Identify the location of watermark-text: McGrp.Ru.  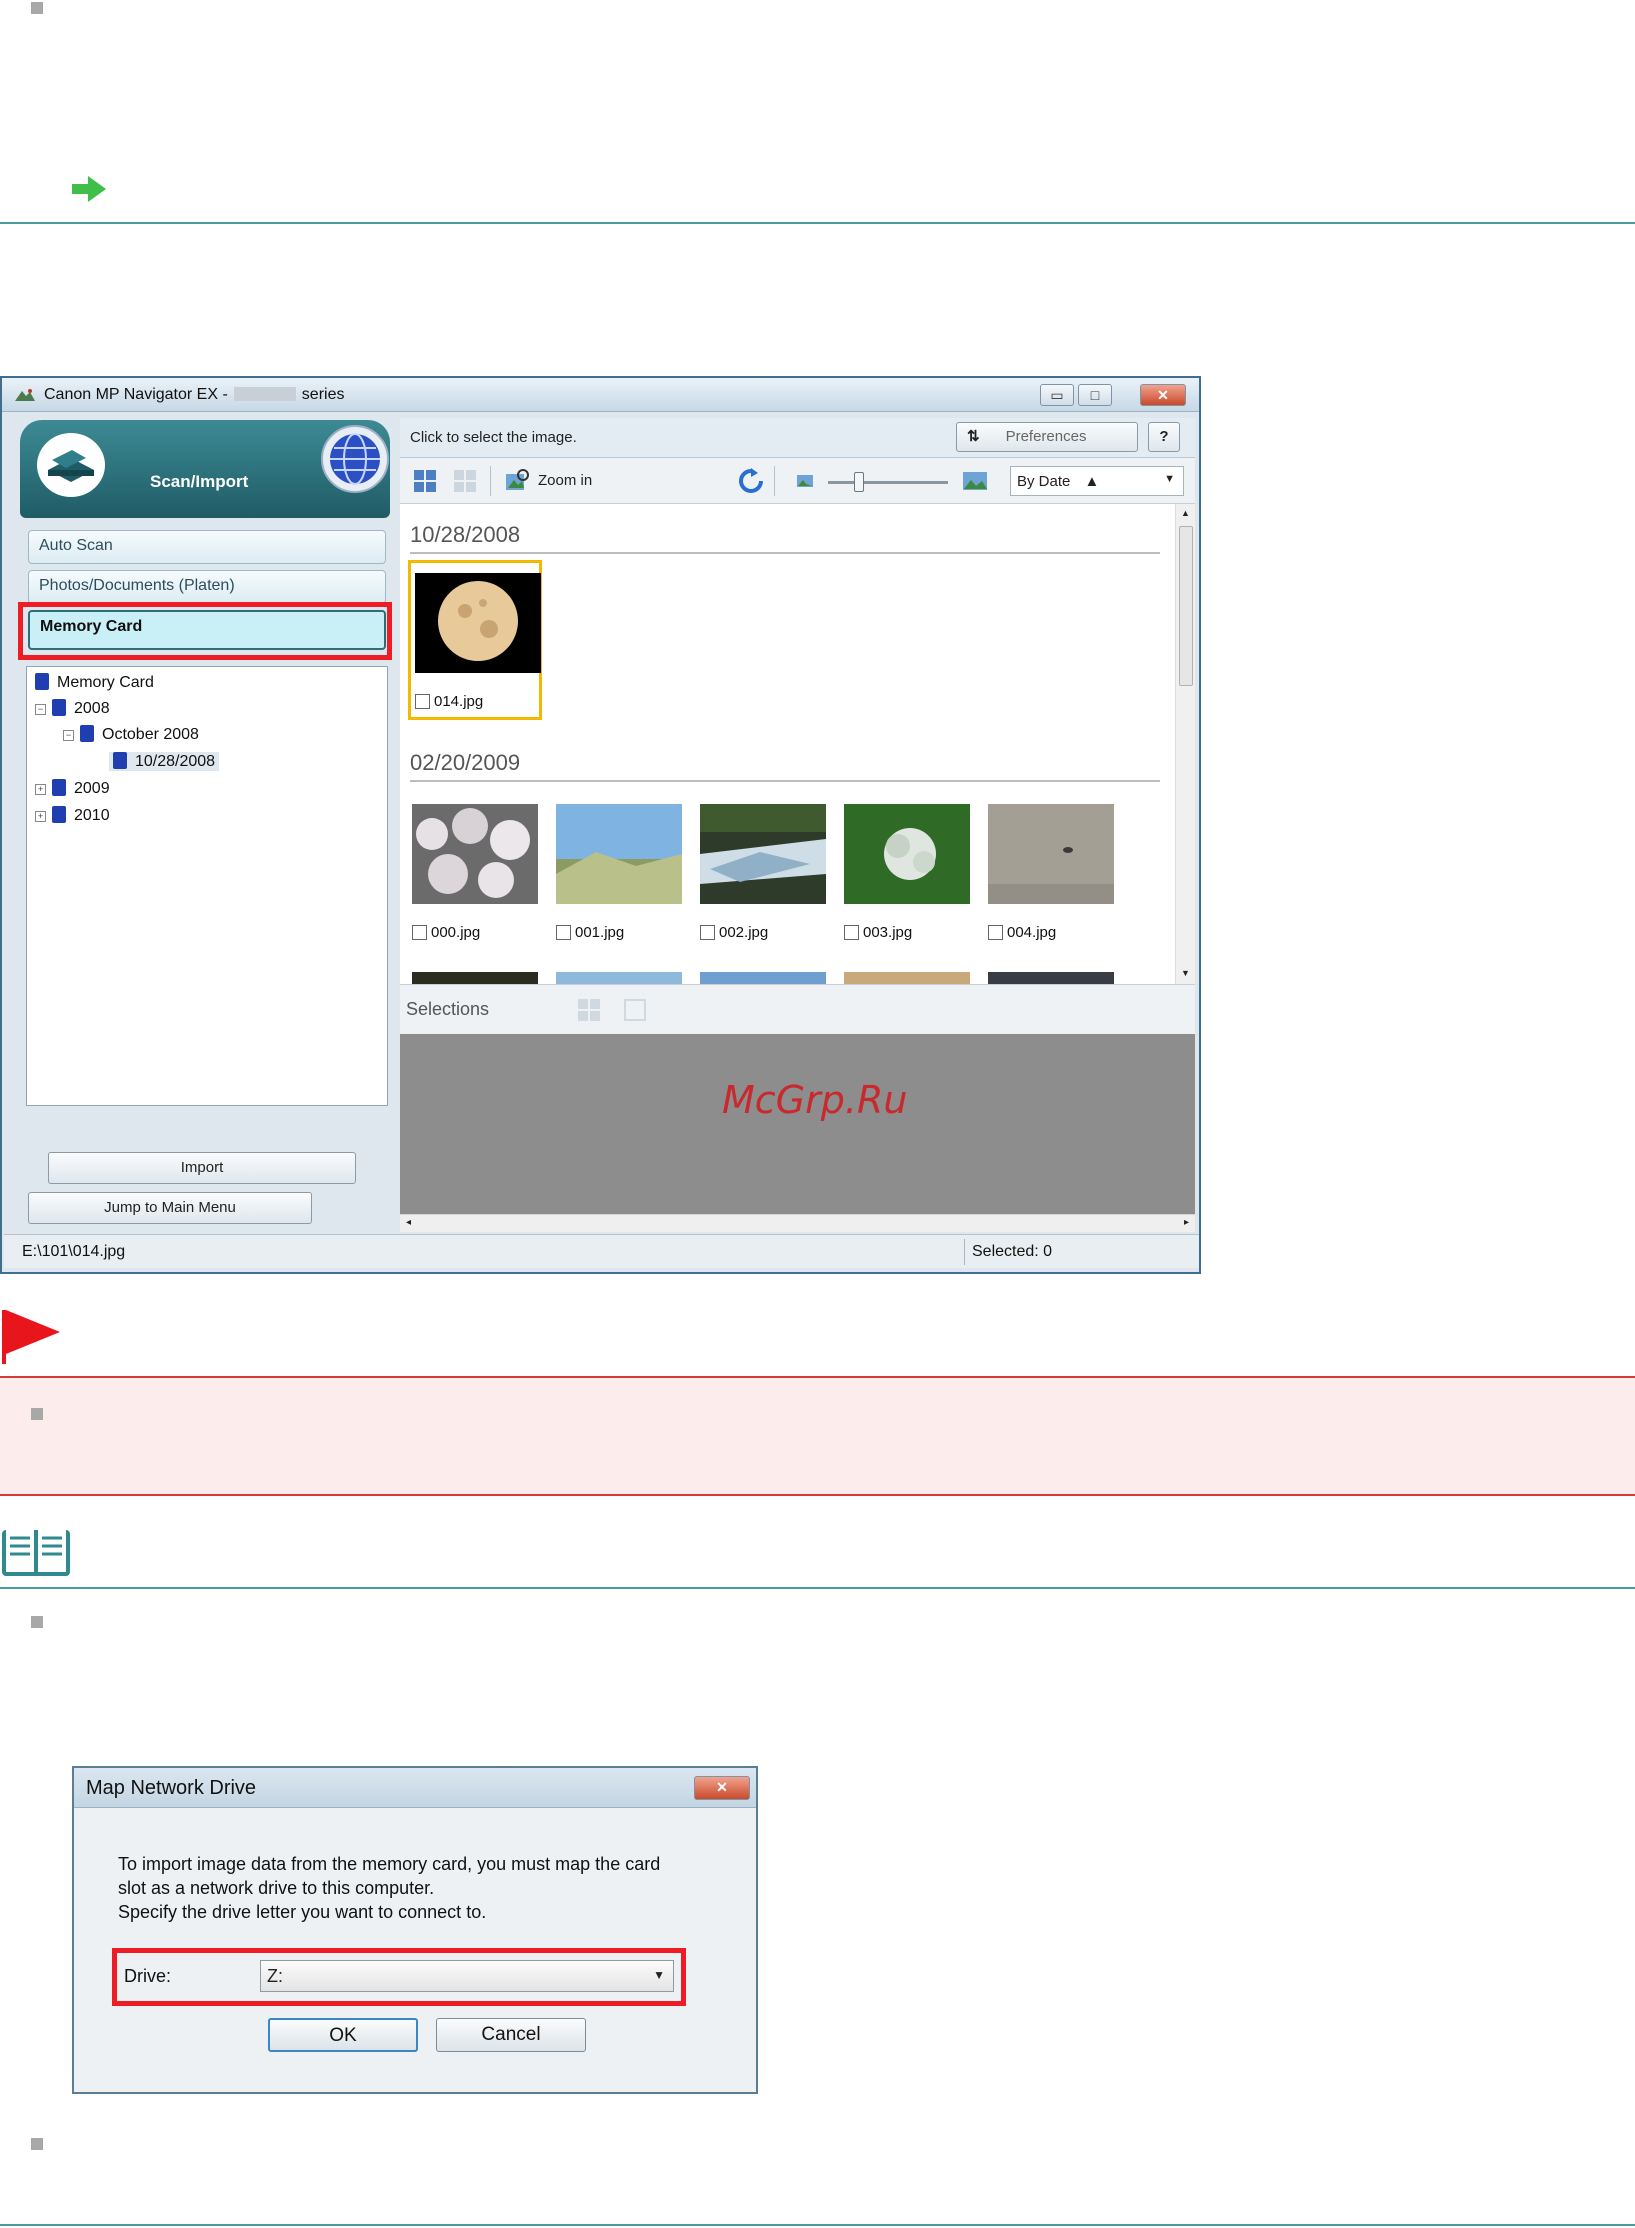
(815, 1100).